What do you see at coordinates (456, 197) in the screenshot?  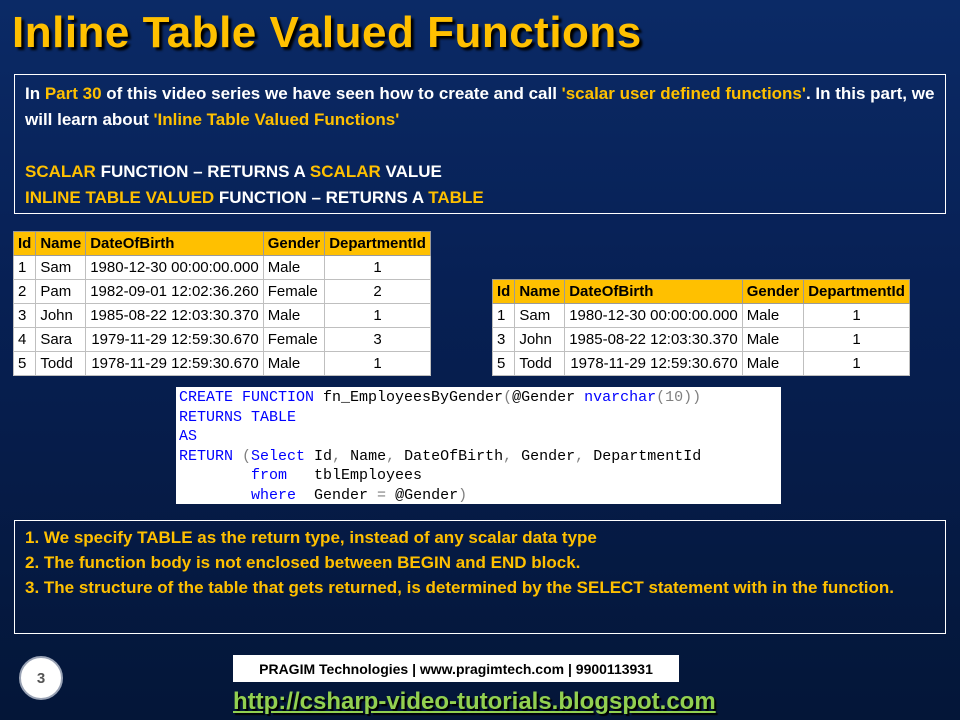 I see `table-keyword: TABLE` at bounding box center [456, 197].